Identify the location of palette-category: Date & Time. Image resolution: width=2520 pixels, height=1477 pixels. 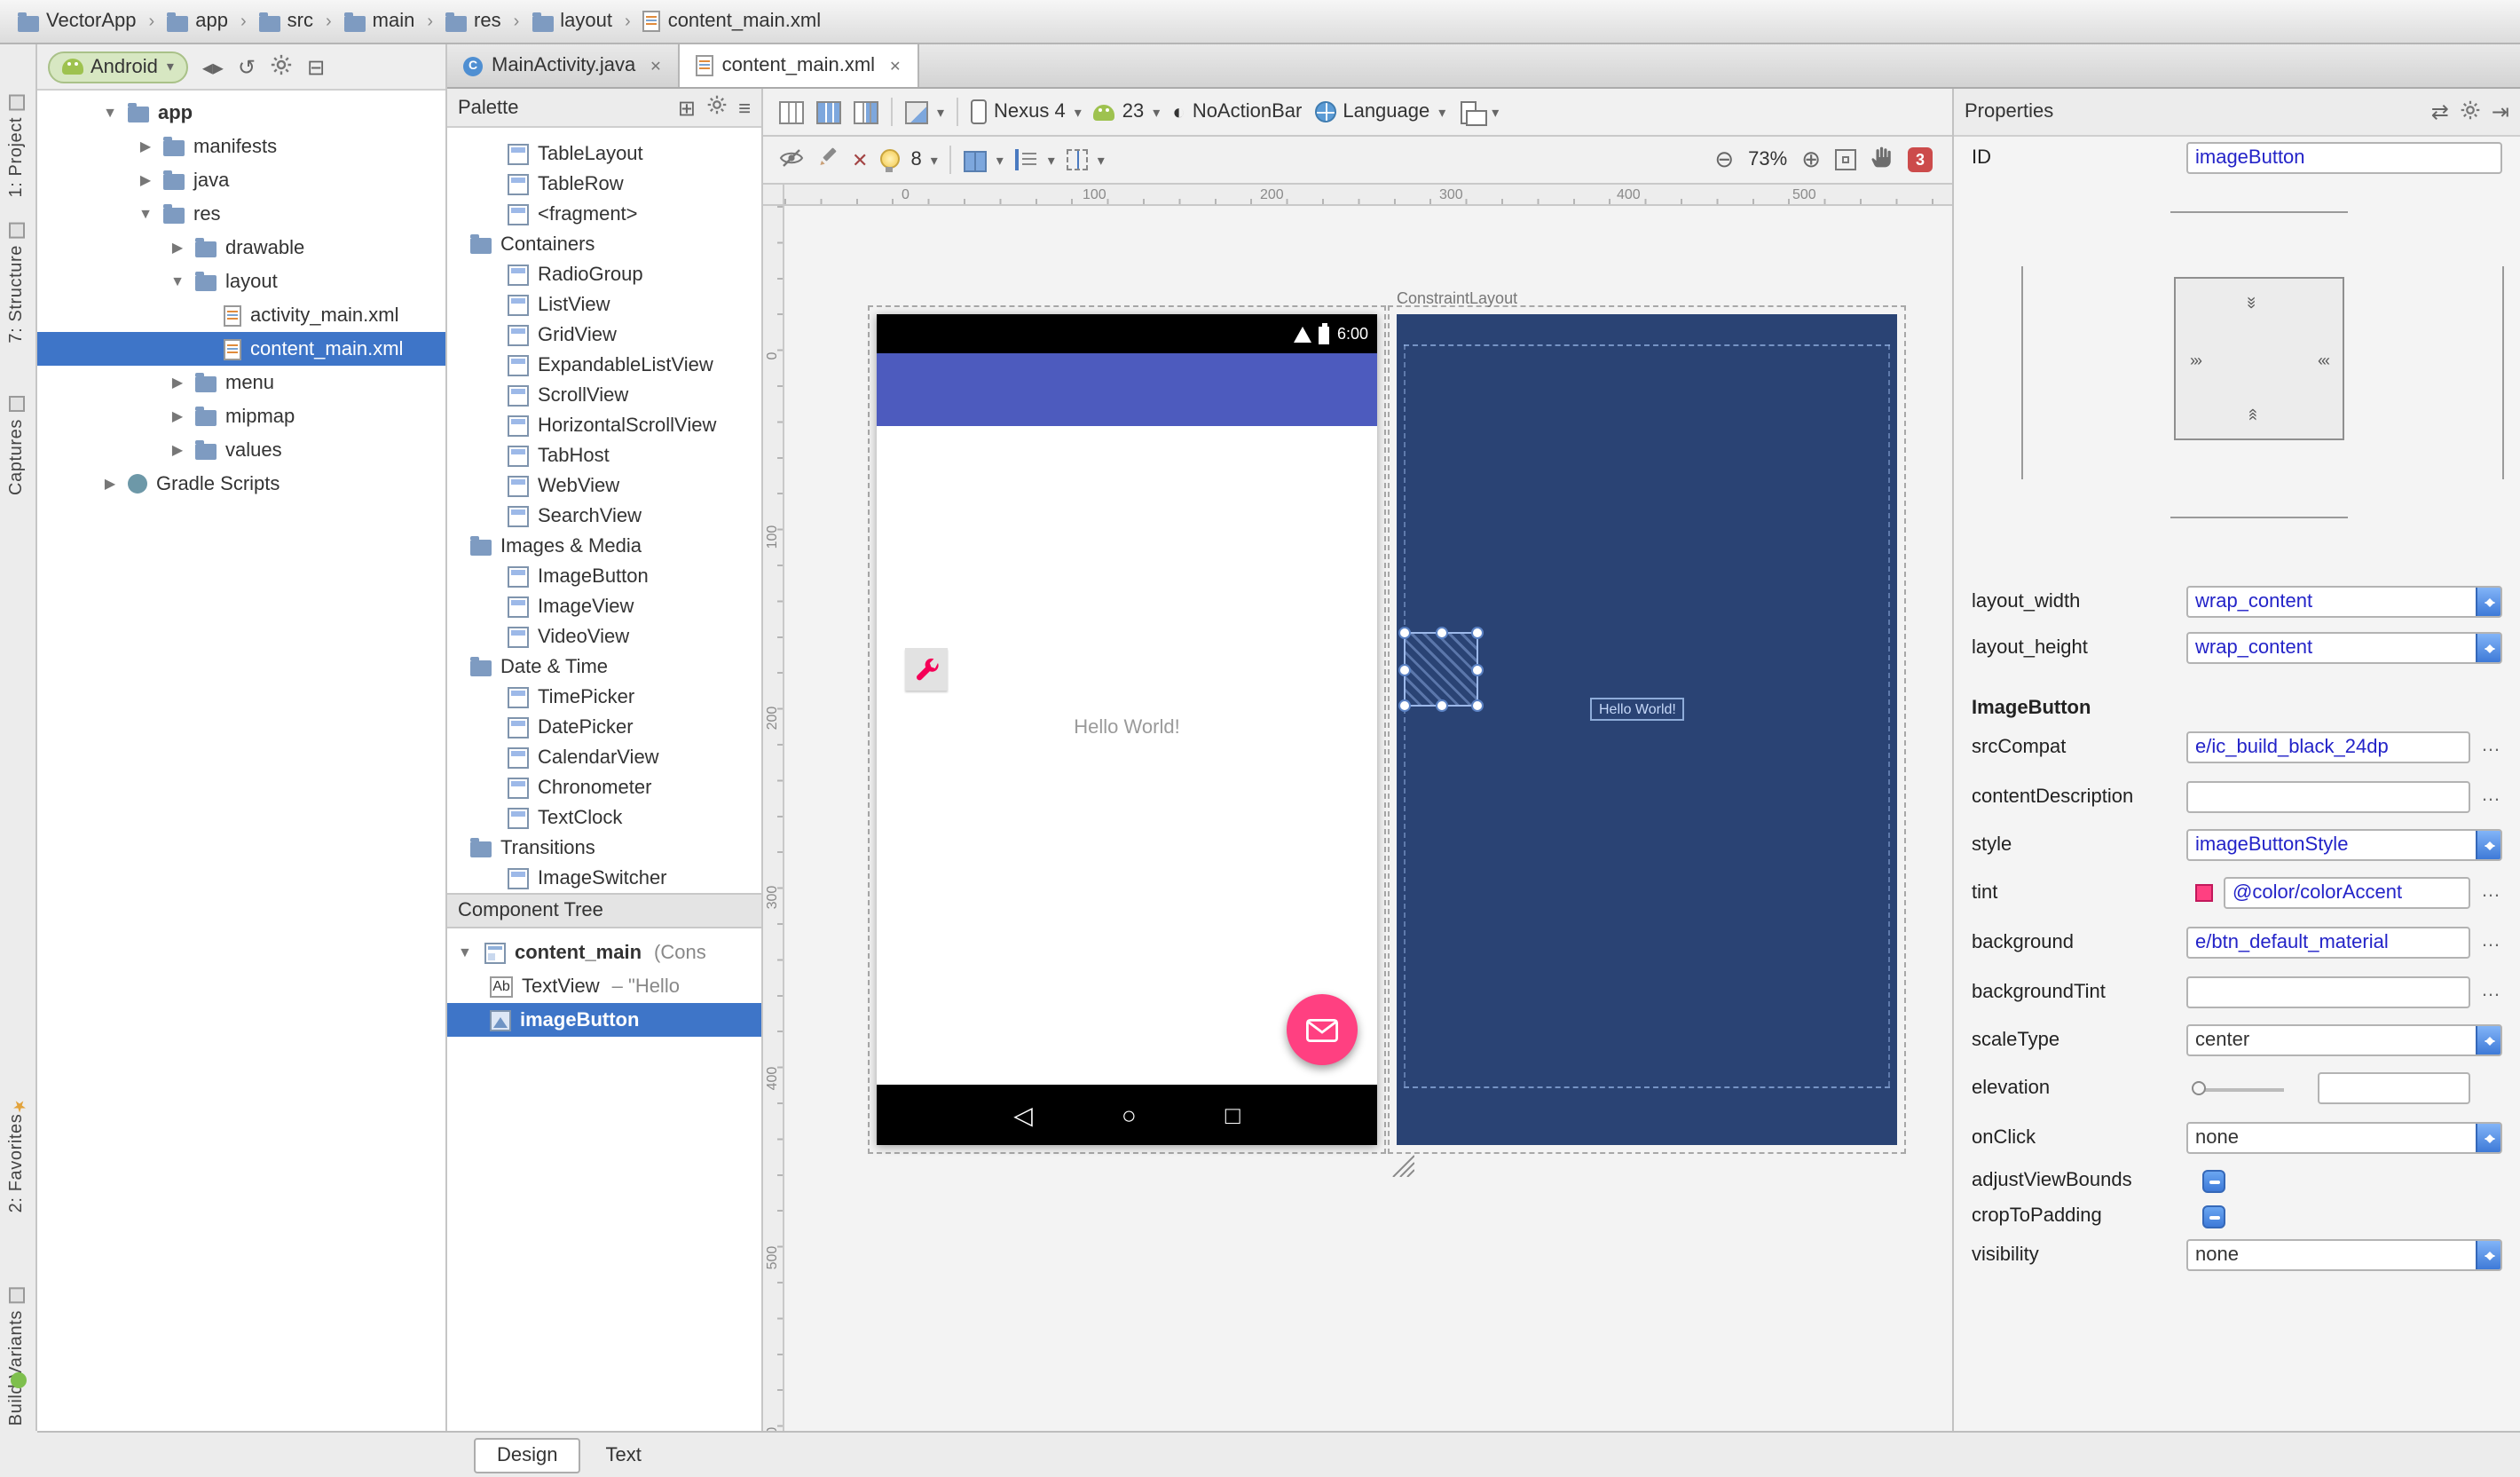
(604, 667).